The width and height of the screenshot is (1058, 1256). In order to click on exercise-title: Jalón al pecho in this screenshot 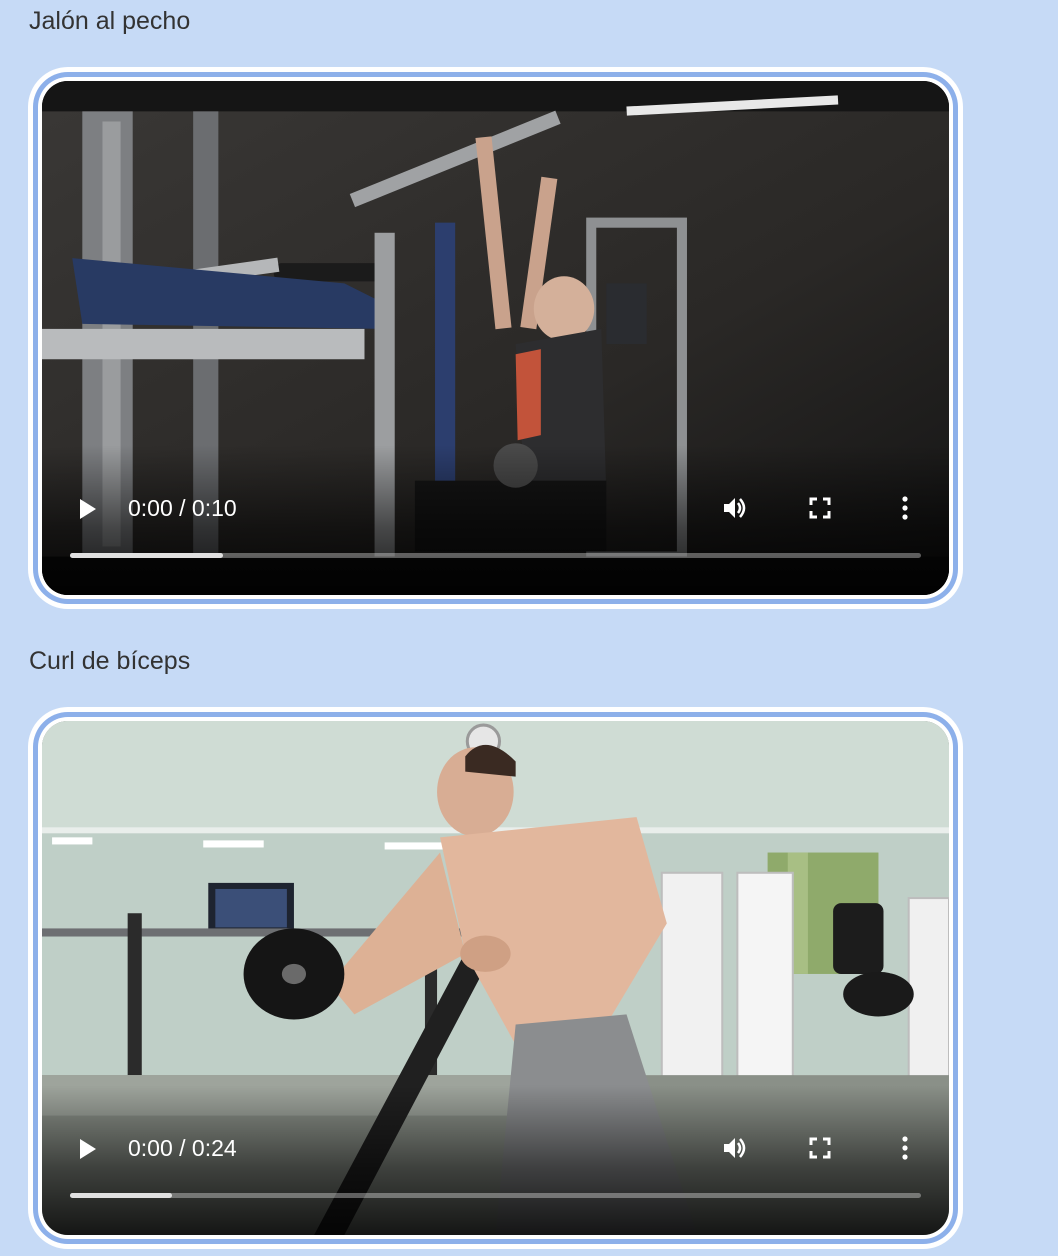, I will do `click(110, 21)`.